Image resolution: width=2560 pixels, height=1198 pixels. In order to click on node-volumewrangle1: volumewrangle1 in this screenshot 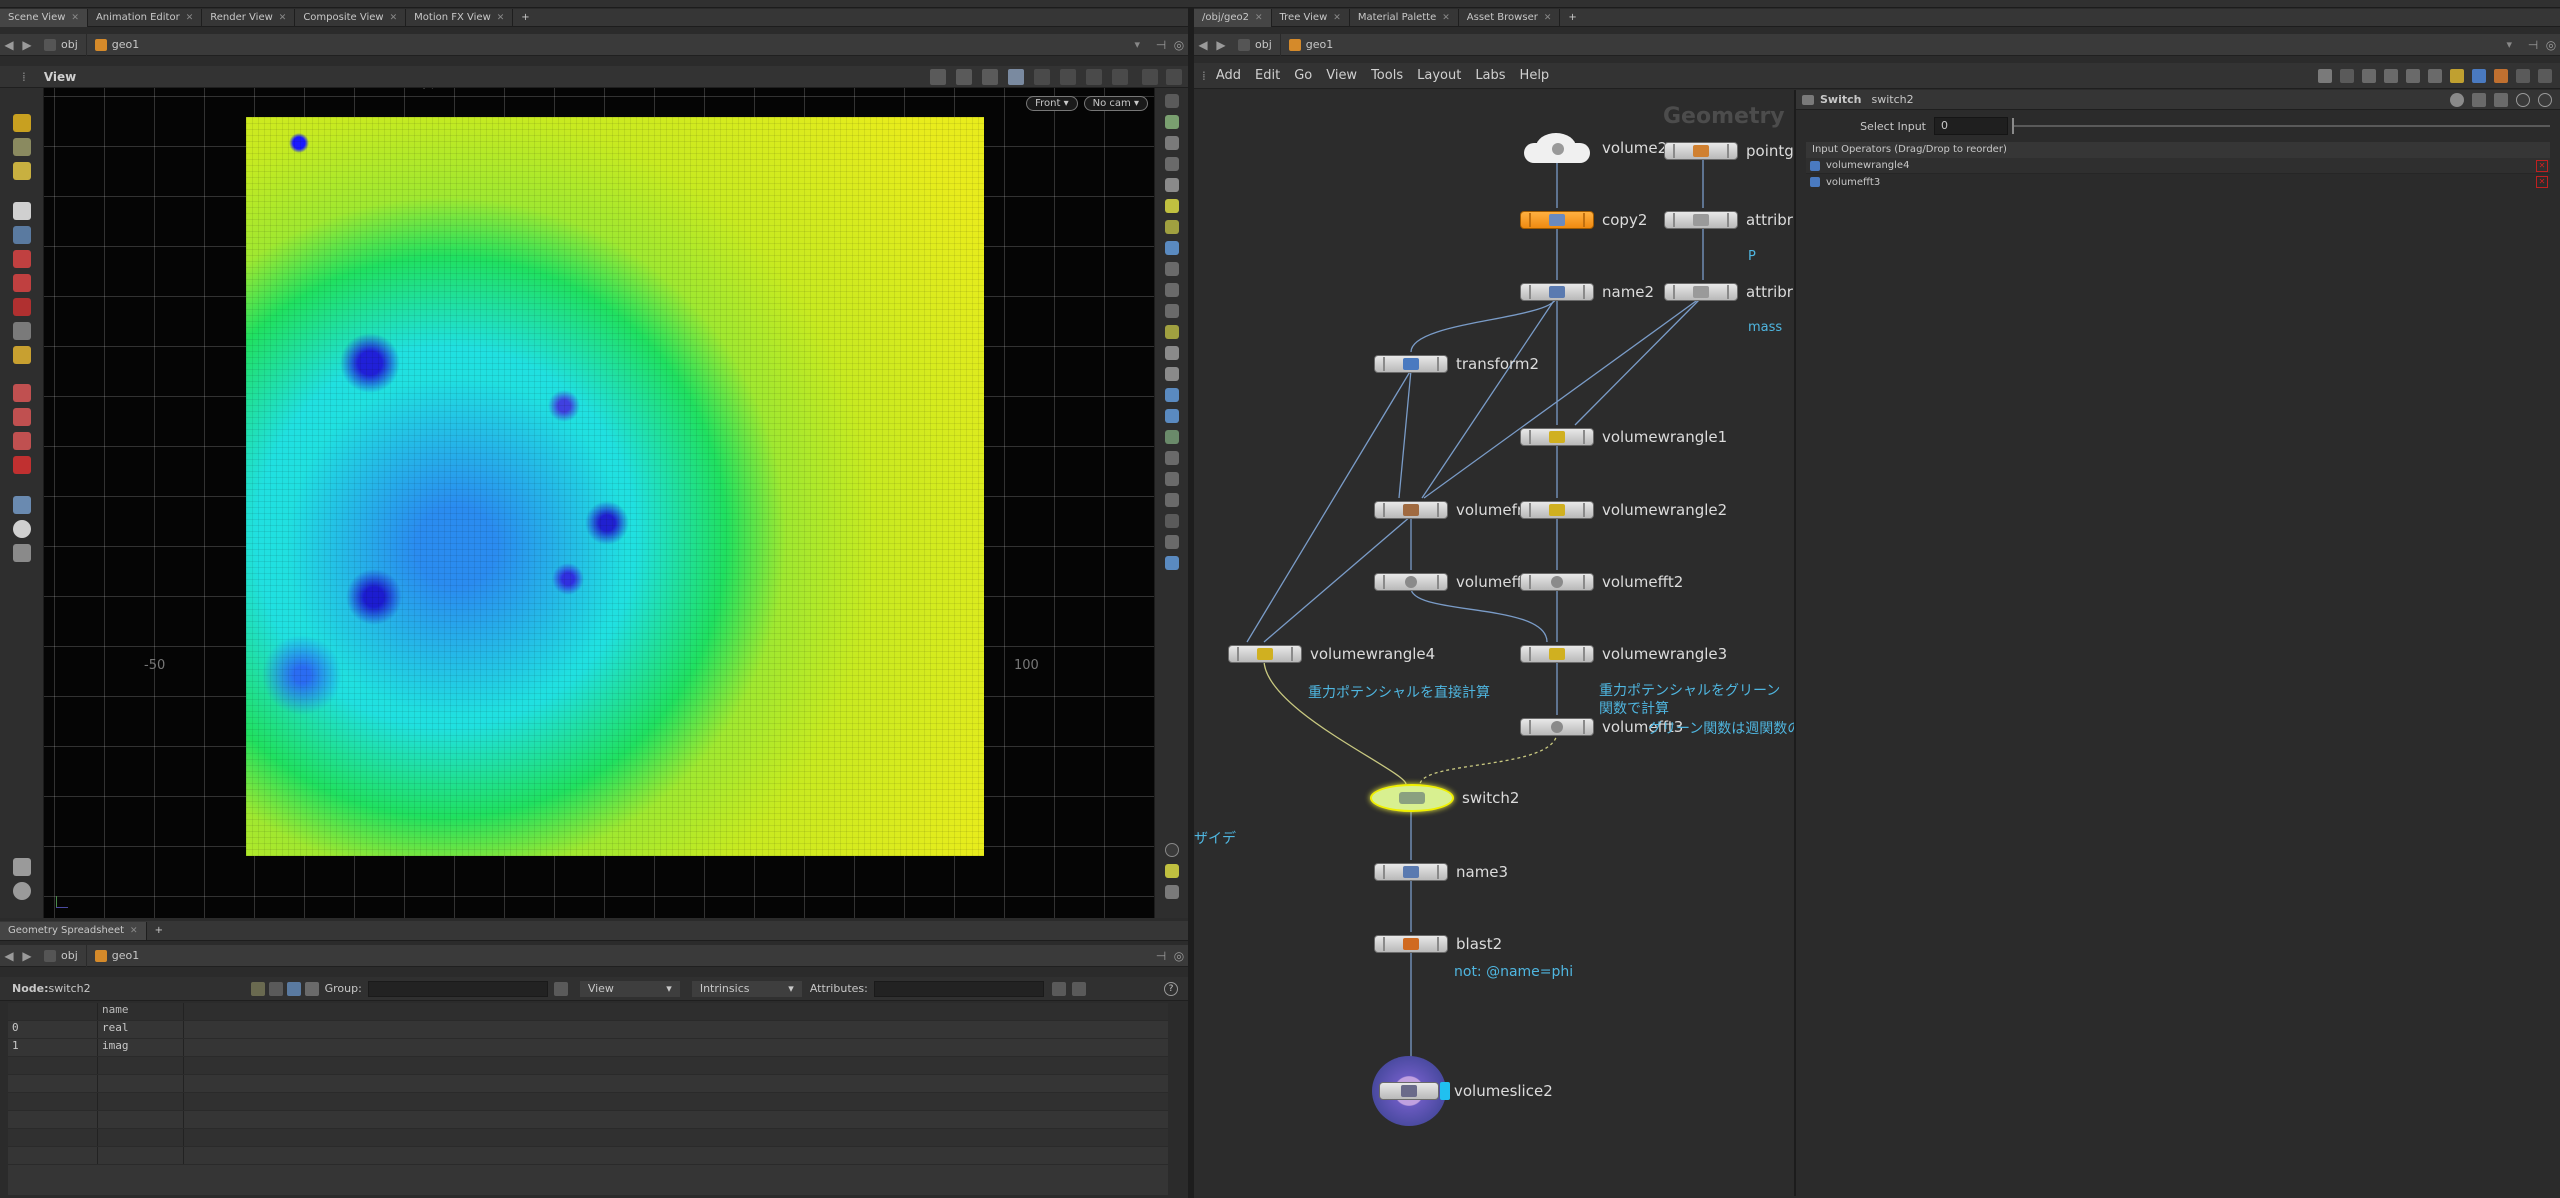, I will do `click(1623, 437)`.